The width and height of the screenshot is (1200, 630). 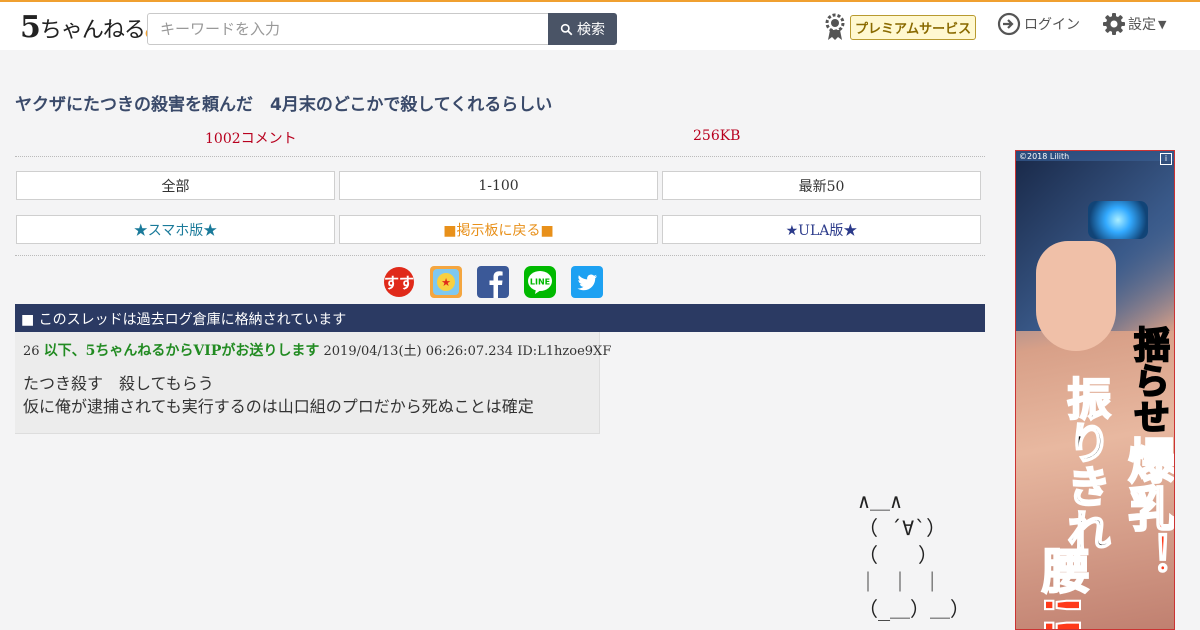 What do you see at coordinates (1084, 464) in the screenshot?
I see `ad-text: 振りきれ` at bounding box center [1084, 464].